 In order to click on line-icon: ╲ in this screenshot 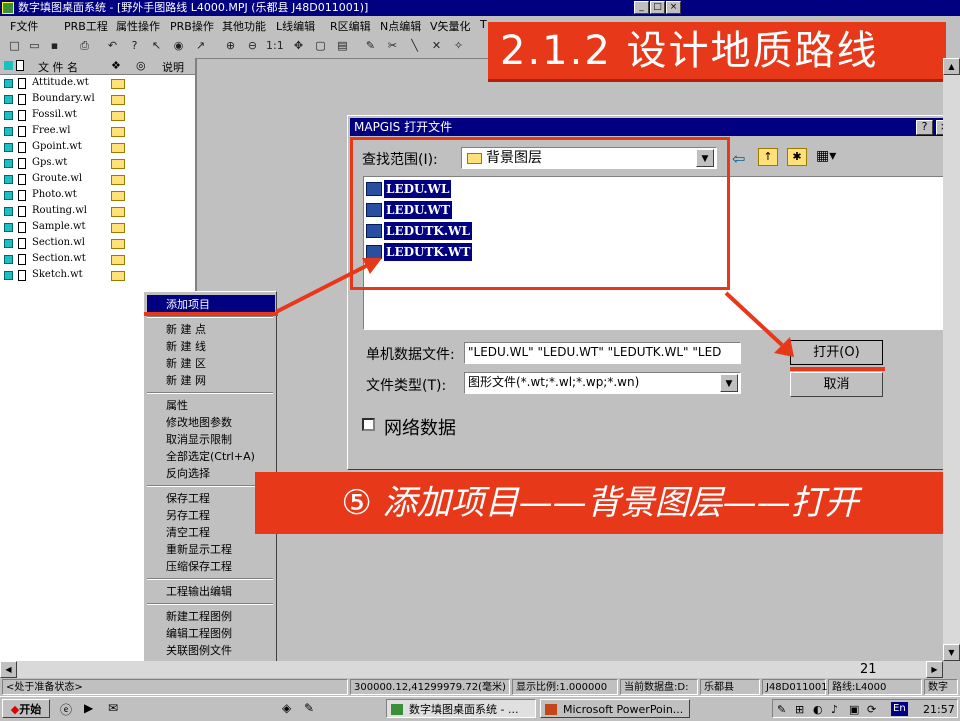, I will do `click(414, 45)`.